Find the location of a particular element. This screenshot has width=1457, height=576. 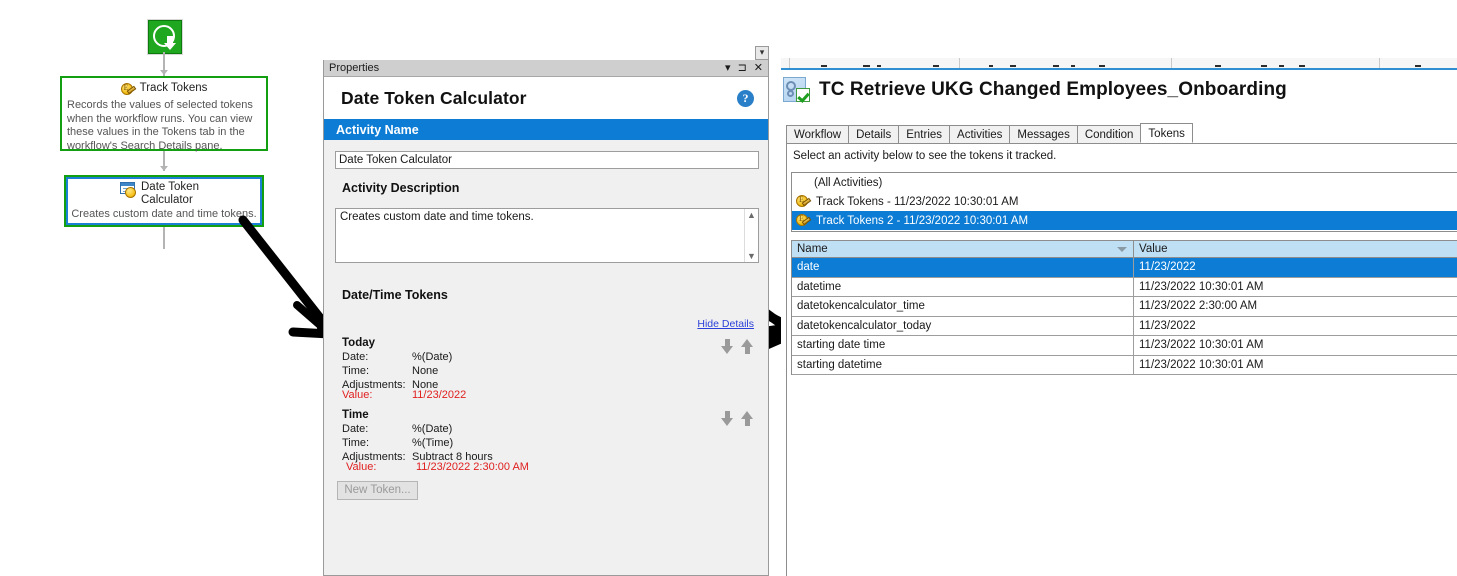

description-scrollbar: ▲ ▼ is located at coordinates (751, 235).